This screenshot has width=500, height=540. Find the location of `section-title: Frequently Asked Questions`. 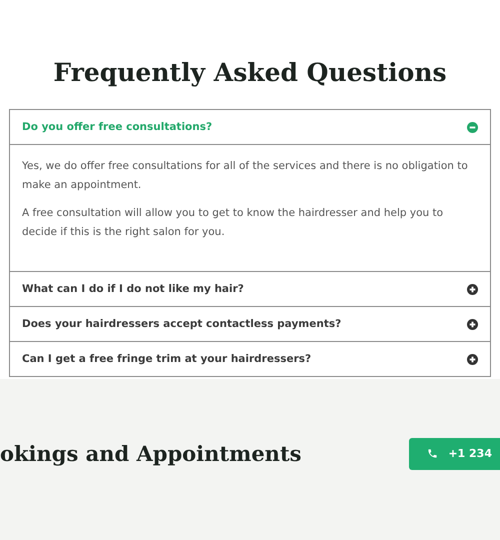

section-title: Frequently Asked Questions is located at coordinates (250, 72).